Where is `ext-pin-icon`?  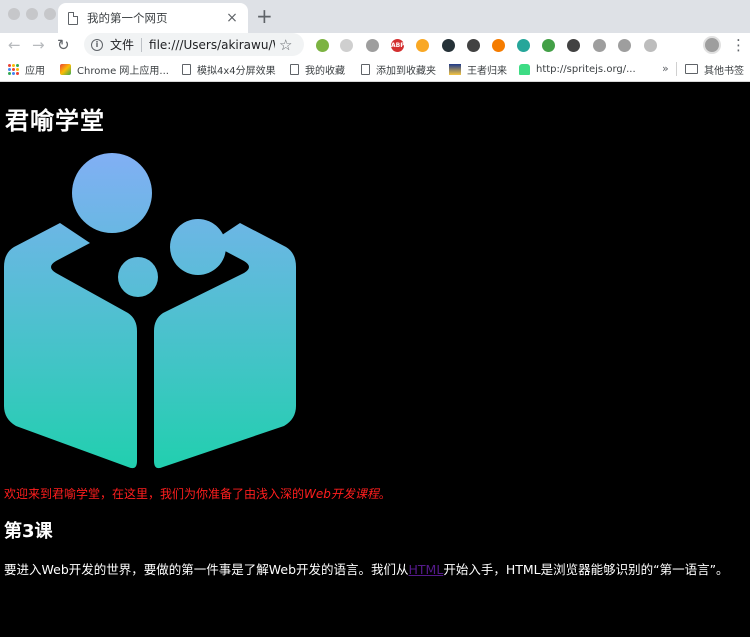
ext-pin-icon is located at coordinates (650, 45).